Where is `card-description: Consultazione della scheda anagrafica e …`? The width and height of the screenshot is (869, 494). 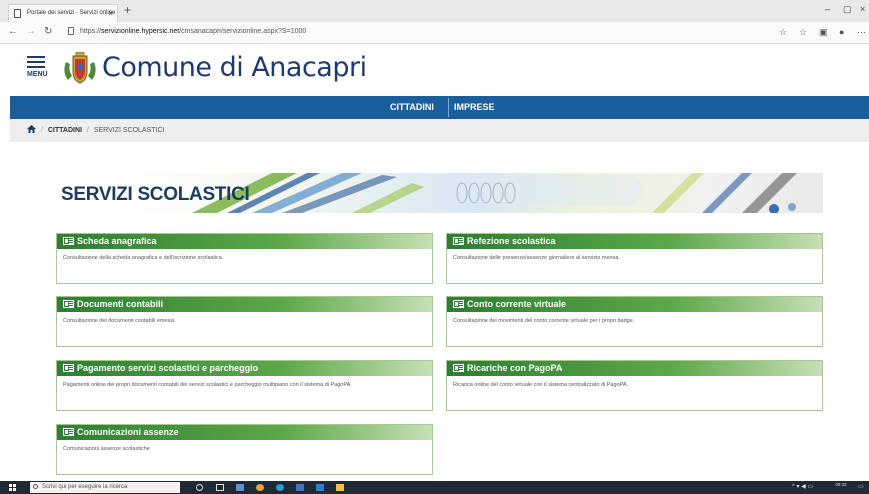
card-description: Consultazione della scheda anagrafica e … is located at coordinates (143, 258).